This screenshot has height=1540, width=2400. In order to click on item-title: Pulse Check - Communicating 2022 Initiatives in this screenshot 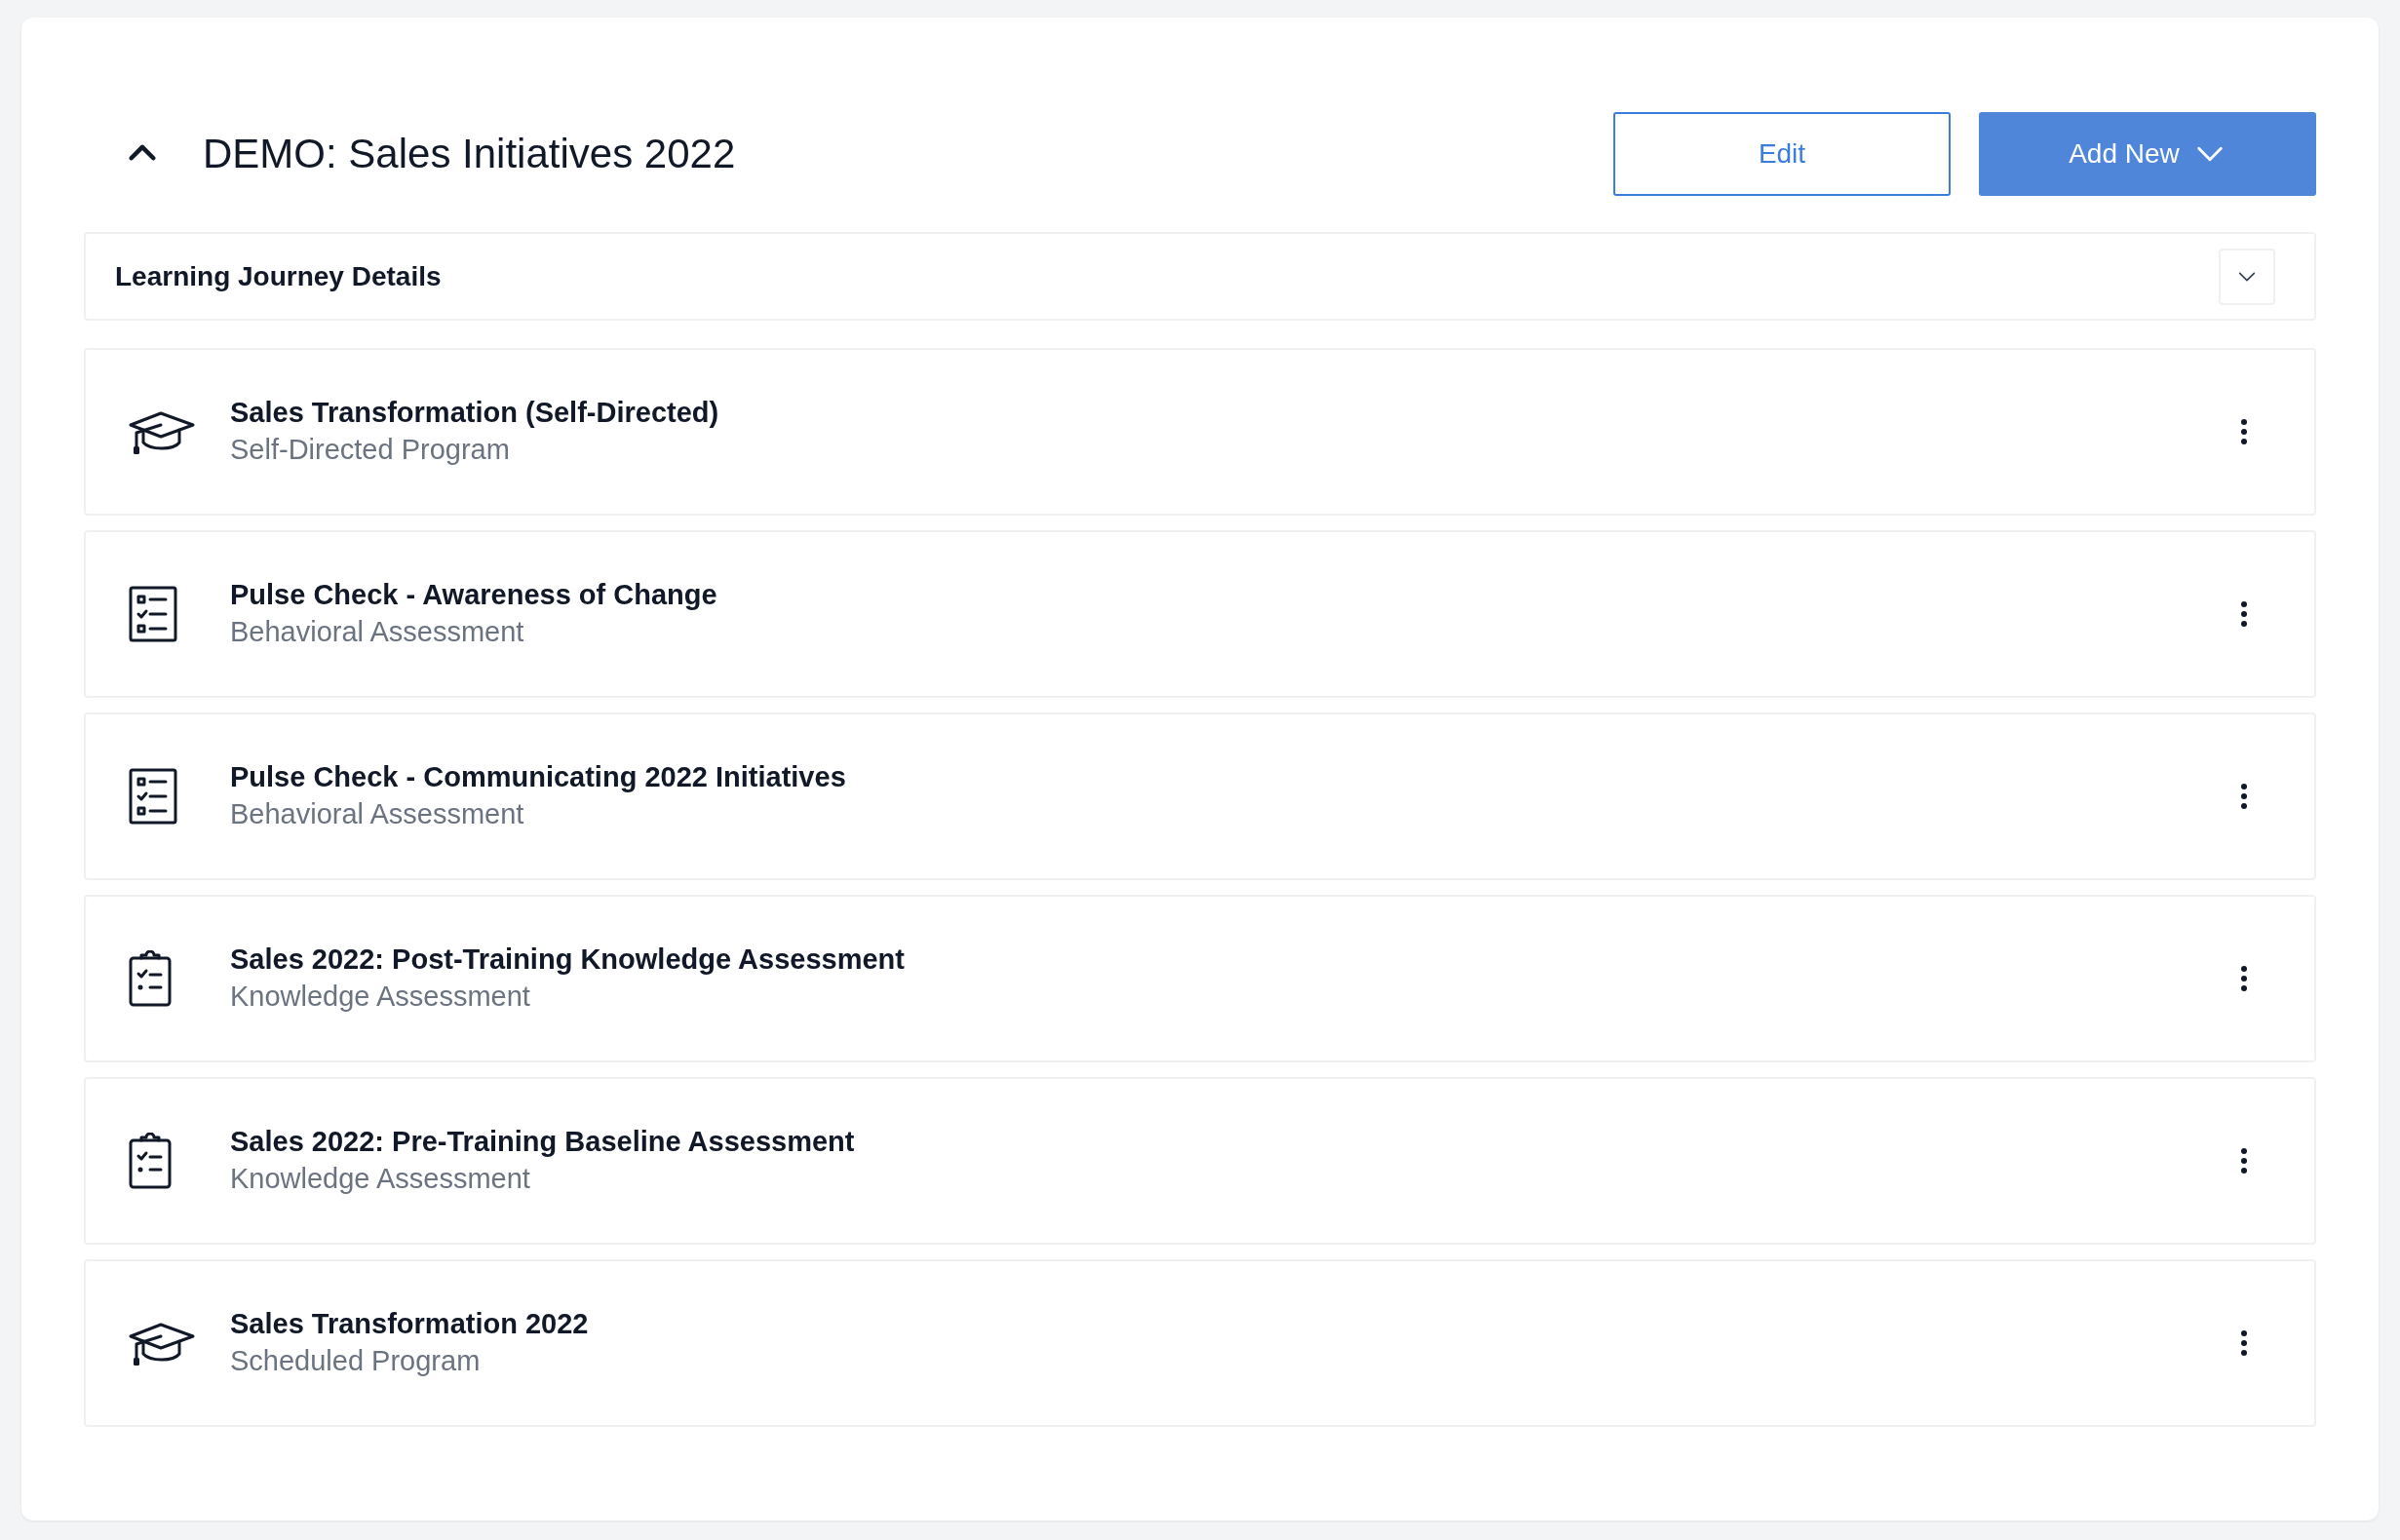, I will do `click(538, 777)`.